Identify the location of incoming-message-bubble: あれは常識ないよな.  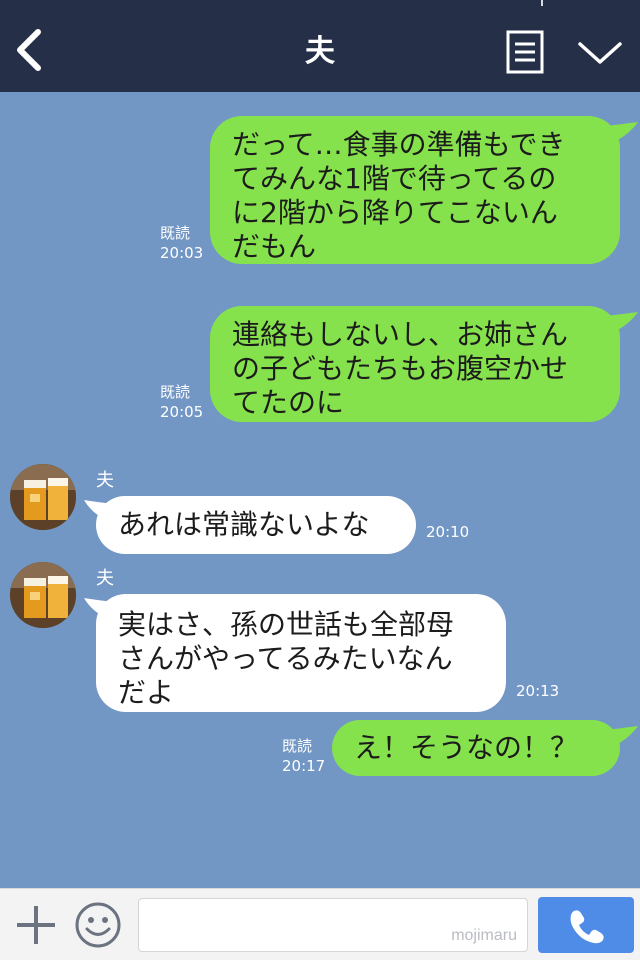
(256, 525).